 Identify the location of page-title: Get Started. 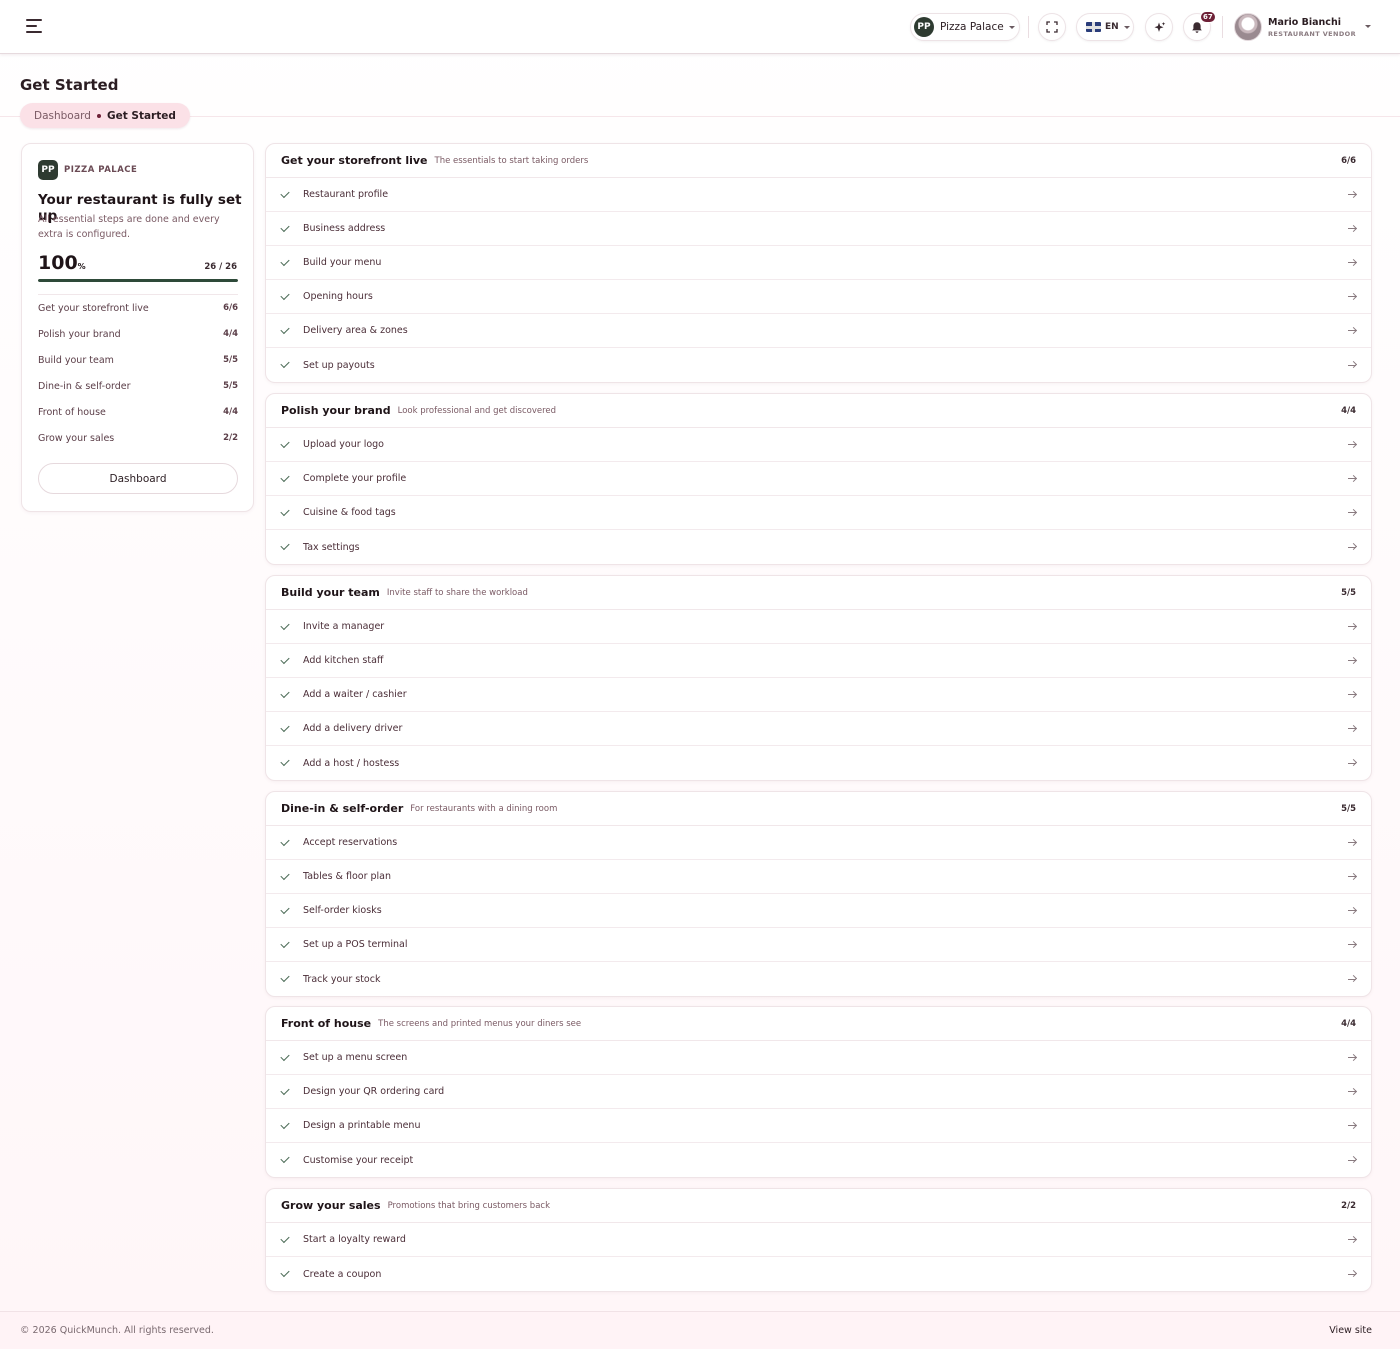
(69, 85).